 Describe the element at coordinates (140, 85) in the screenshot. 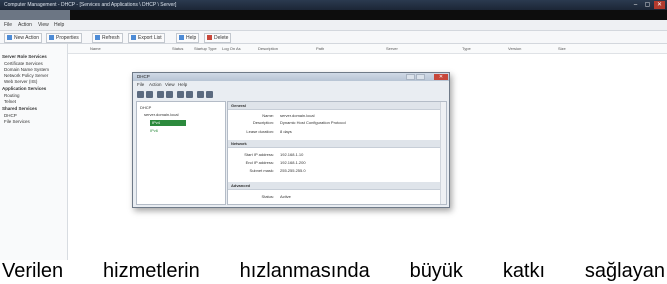

I see `dialog-menu-file: File` at that location.